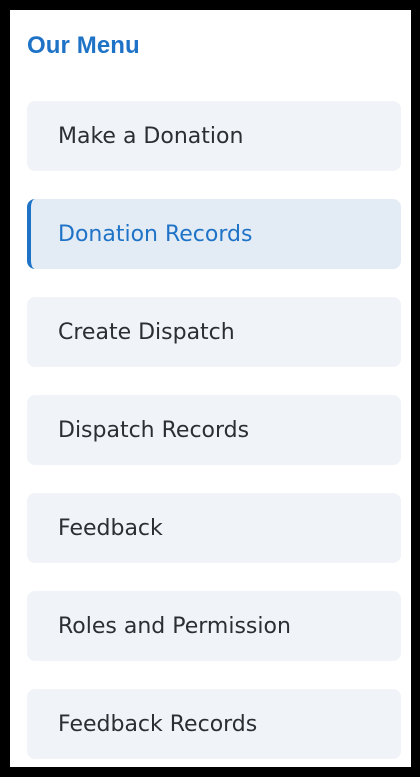 Image resolution: width=420 pixels, height=777 pixels. I want to click on menu-item-label: Create Dispatch, so click(146, 332).